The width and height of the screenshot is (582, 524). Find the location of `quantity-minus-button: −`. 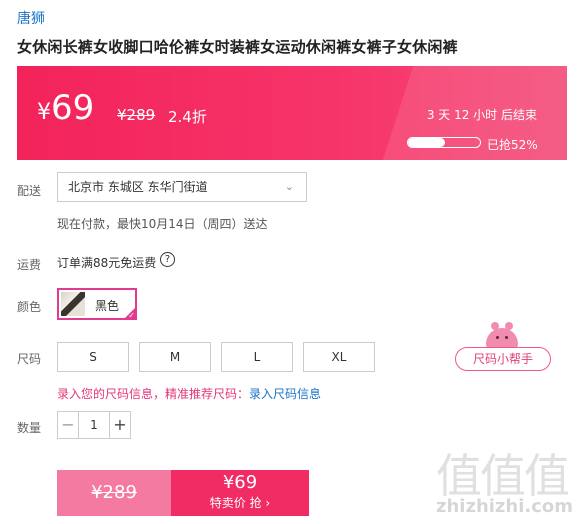

quantity-minus-button: − is located at coordinates (68, 425).